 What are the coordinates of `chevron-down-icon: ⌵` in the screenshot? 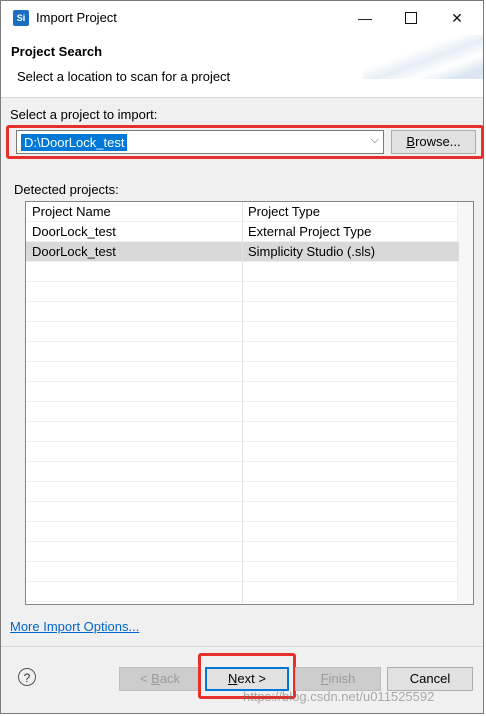 It's located at (375, 140).